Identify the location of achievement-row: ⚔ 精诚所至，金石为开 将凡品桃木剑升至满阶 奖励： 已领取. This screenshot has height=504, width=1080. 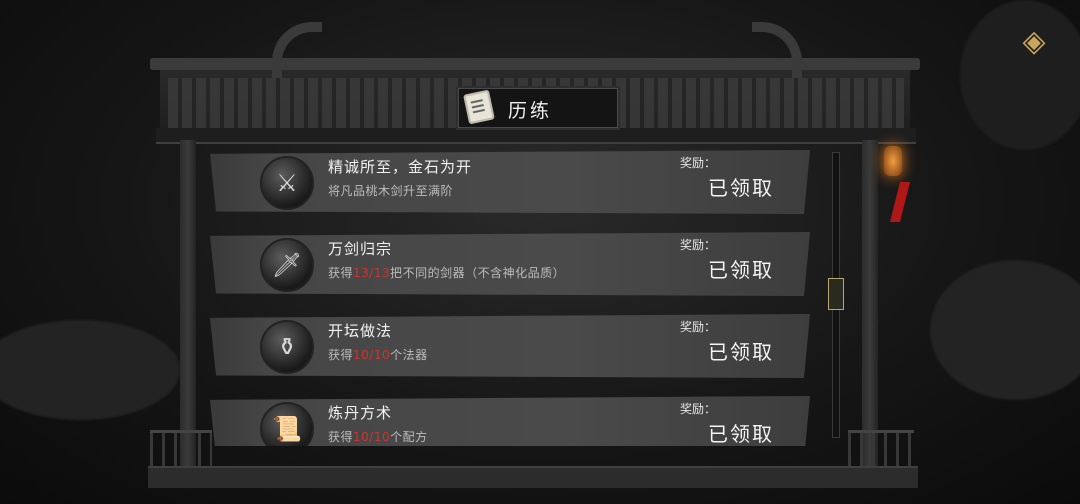
(510, 182).